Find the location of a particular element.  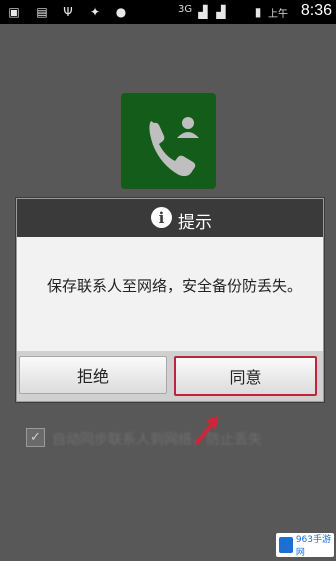

watermark: 963手游网 is located at coordinates (305, 545).